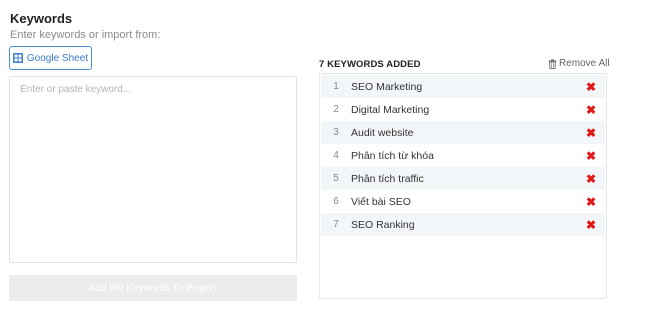 This screenshot has height=311, width=650. I want to click on item-keyword: Phân tích traffic, so click(387, 178).